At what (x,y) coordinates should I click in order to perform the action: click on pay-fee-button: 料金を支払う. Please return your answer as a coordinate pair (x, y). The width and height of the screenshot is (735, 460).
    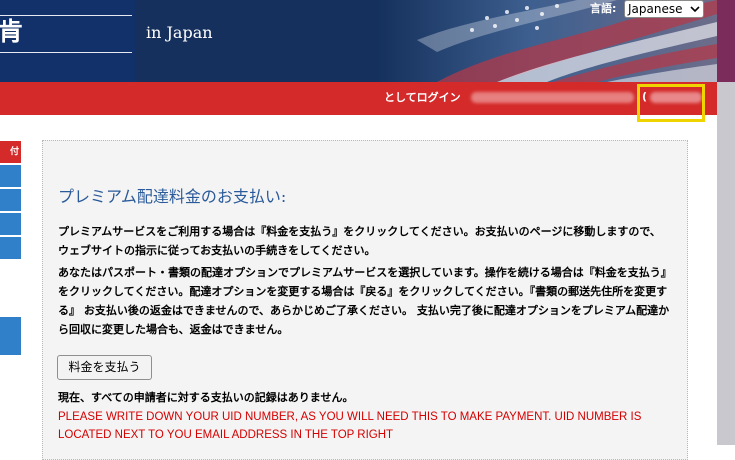
    Looking at the image, I should click on (104, 367).